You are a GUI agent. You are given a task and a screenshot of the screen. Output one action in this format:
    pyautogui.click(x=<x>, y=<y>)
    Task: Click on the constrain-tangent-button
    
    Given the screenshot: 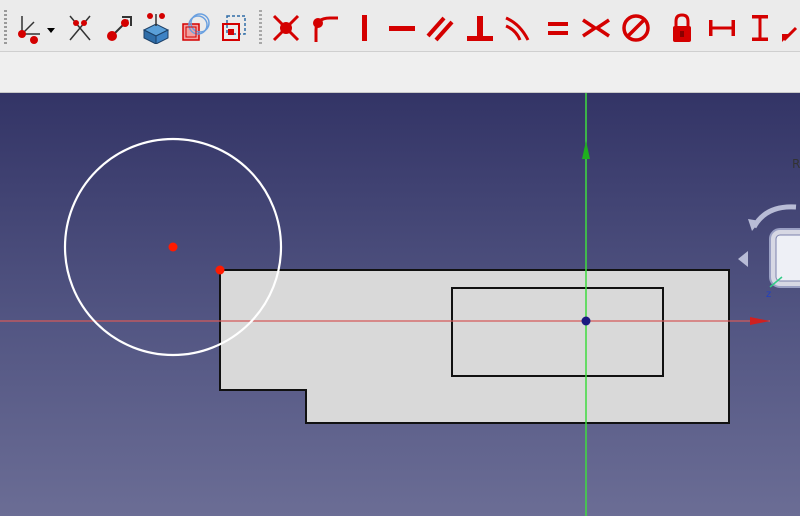 What is the action you would take?
    pyautogui.click(x=324, y=28)
    